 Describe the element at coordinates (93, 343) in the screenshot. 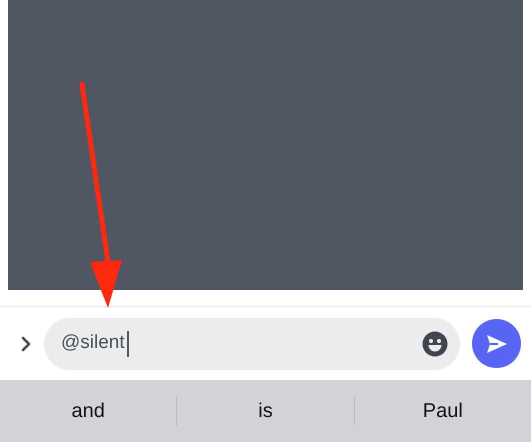

I see `message-text: @silent` at that location.